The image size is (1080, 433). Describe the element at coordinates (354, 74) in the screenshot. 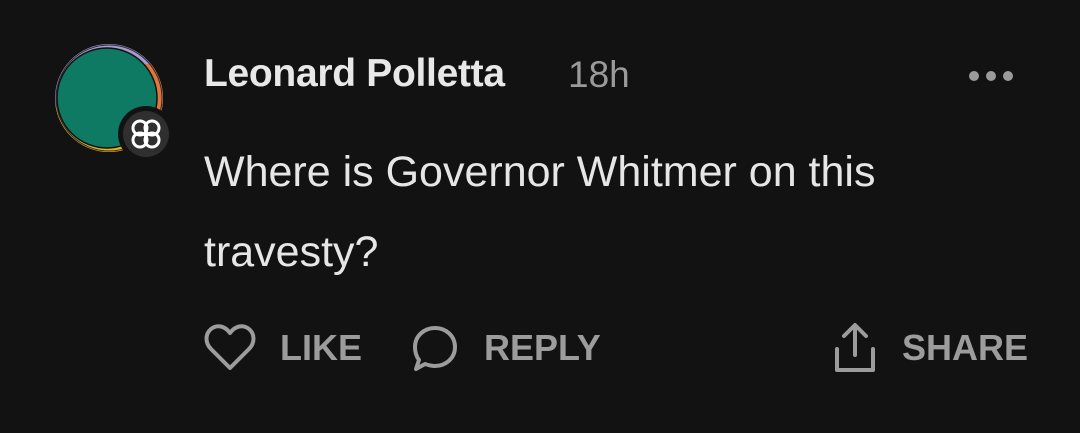

I see `author-name: Leonard Polletta` at that location.